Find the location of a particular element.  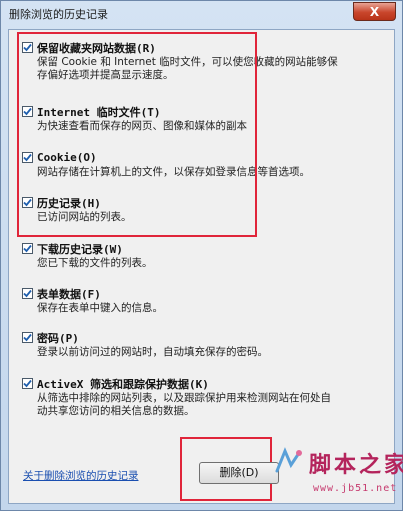

checkbox-form-data is located at coordinates (27, 293).